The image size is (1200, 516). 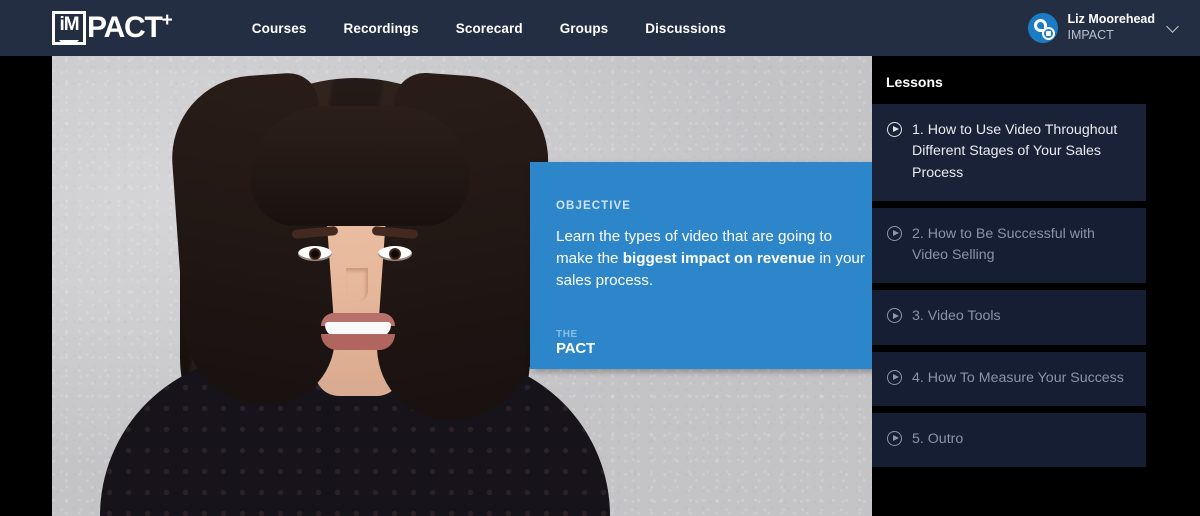 What do you see at coordinates (125, 27) in the screenshot?
I see `logo-wordmark: PACT` at bounding box center [125, 27].